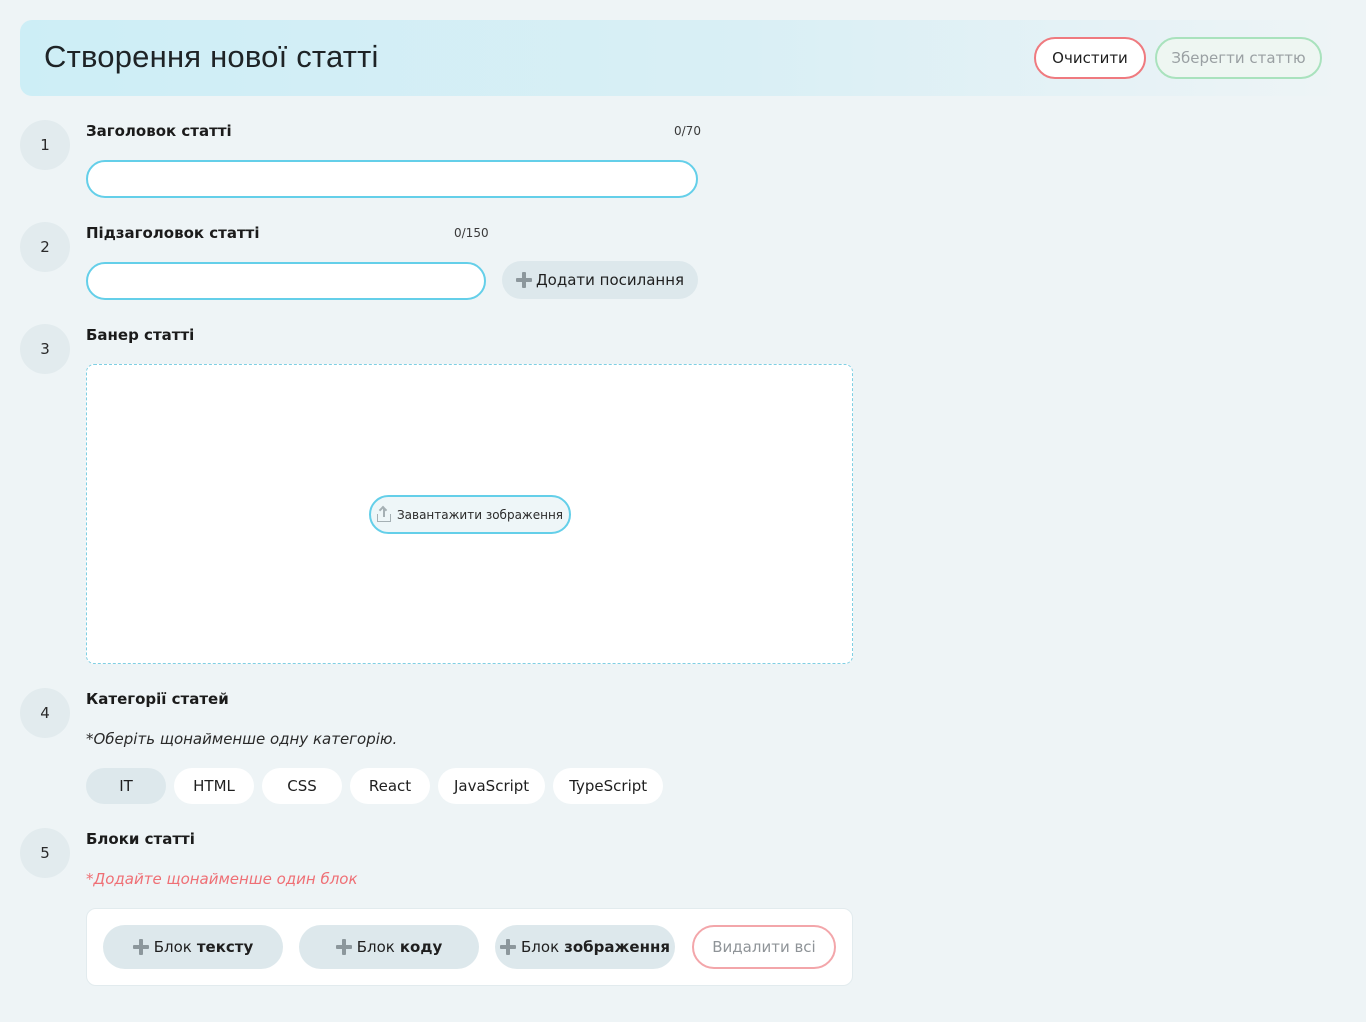 This screenshot has width=1366, height=1022. What do you see at coordinates (687, 131) in the screenshot?
I see `title-char-counter: 0/70` at bounding box center [687, 131].